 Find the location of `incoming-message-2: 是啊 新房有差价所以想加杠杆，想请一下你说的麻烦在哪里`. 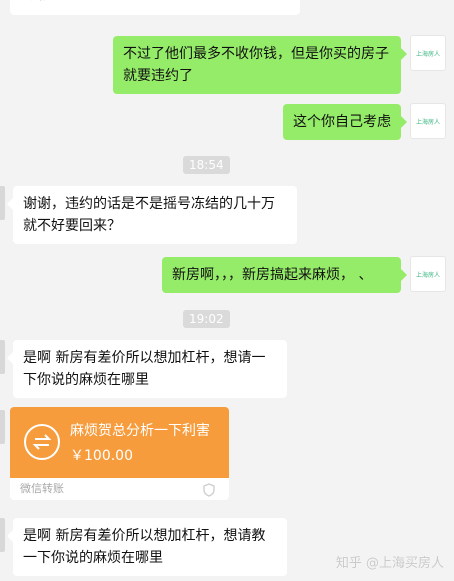

incoming-message-2: 是啊 新房有差价所以想加杠杆，想请一下你说的麻烦在哪里 is located at coordinates (147, 369).